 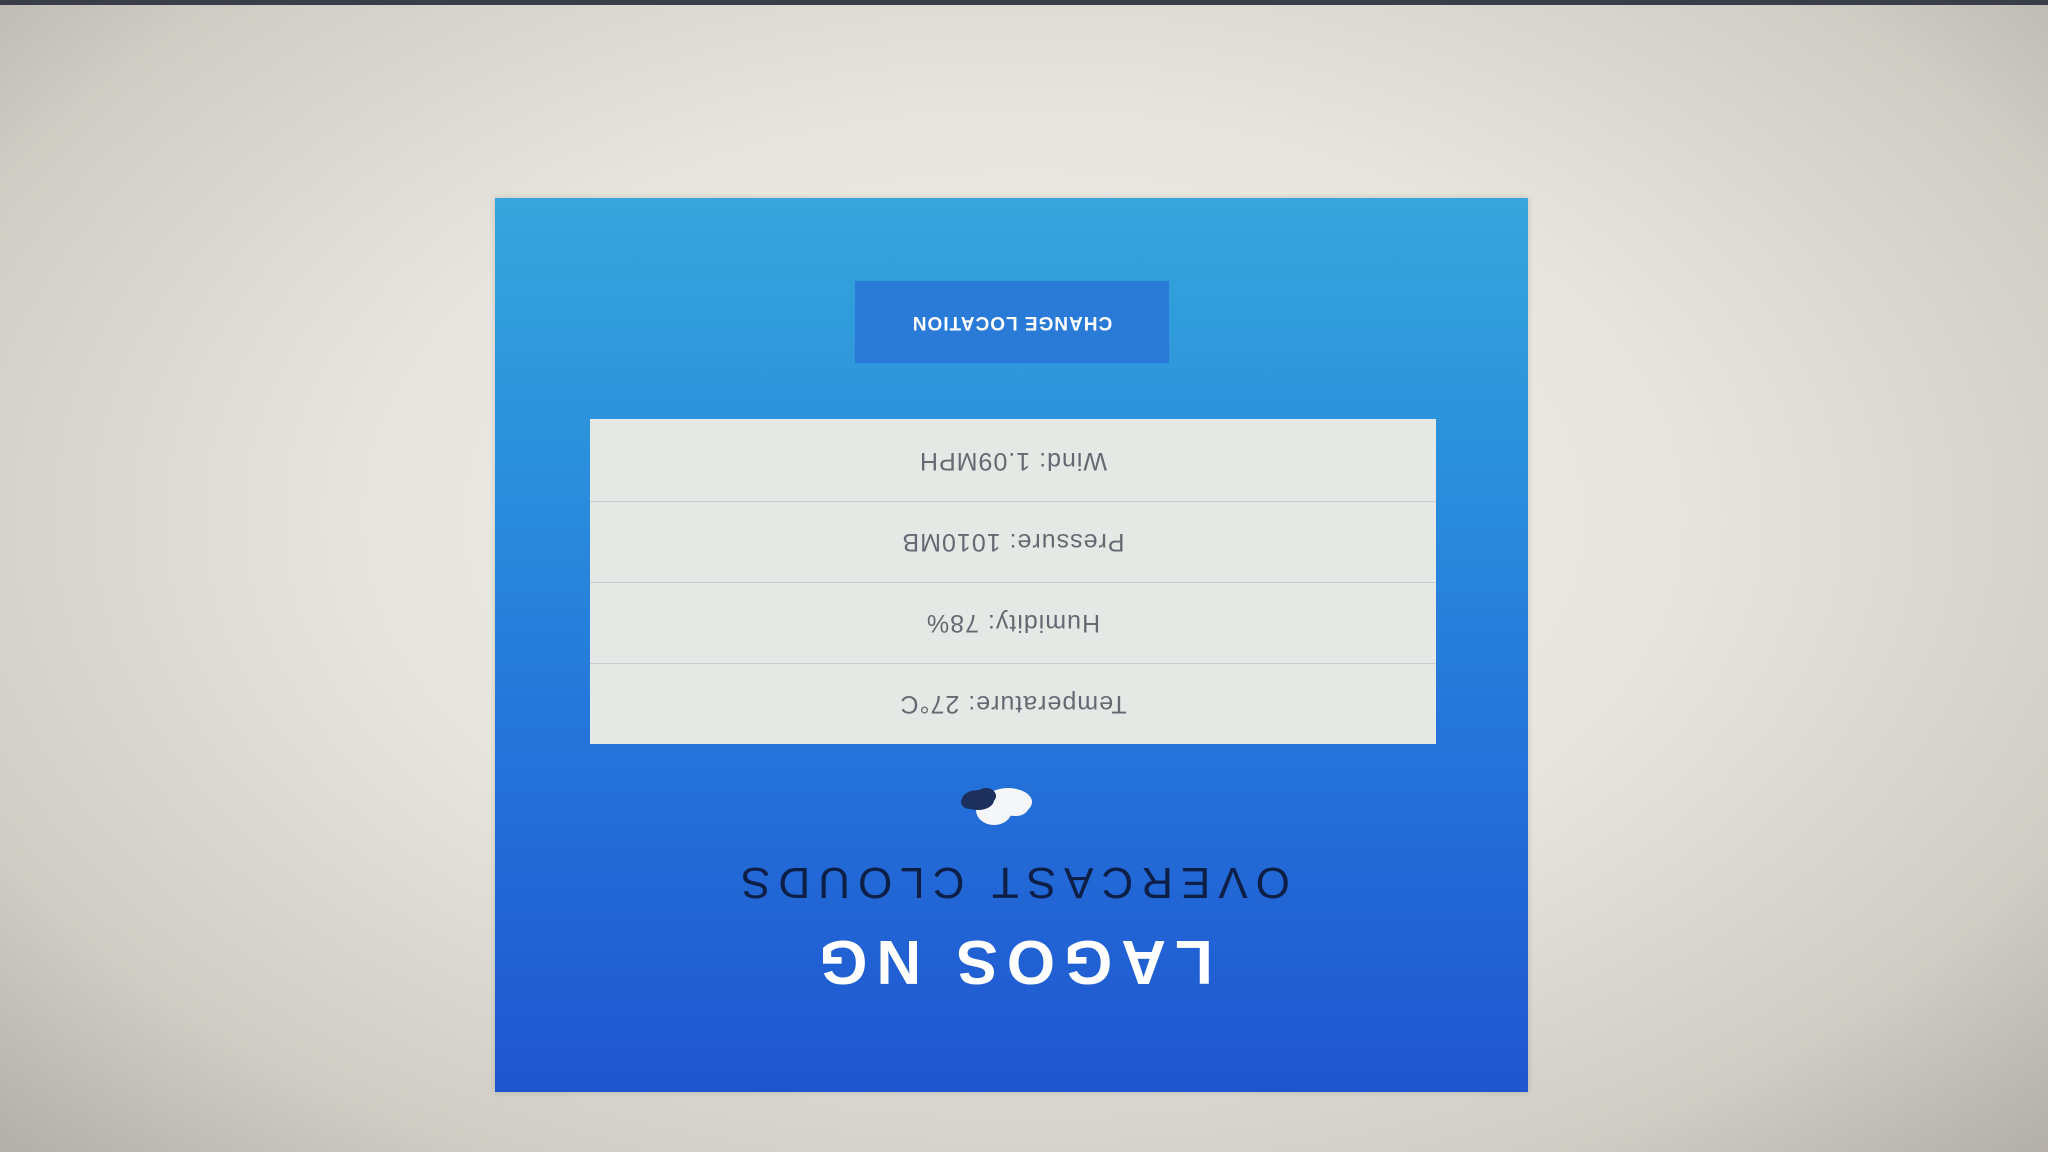 What do you see at coordinates (1013, 703) in the screenshot?
I see `temperature-item: Temperature: 27°C` at bounding box center [1013, 703].